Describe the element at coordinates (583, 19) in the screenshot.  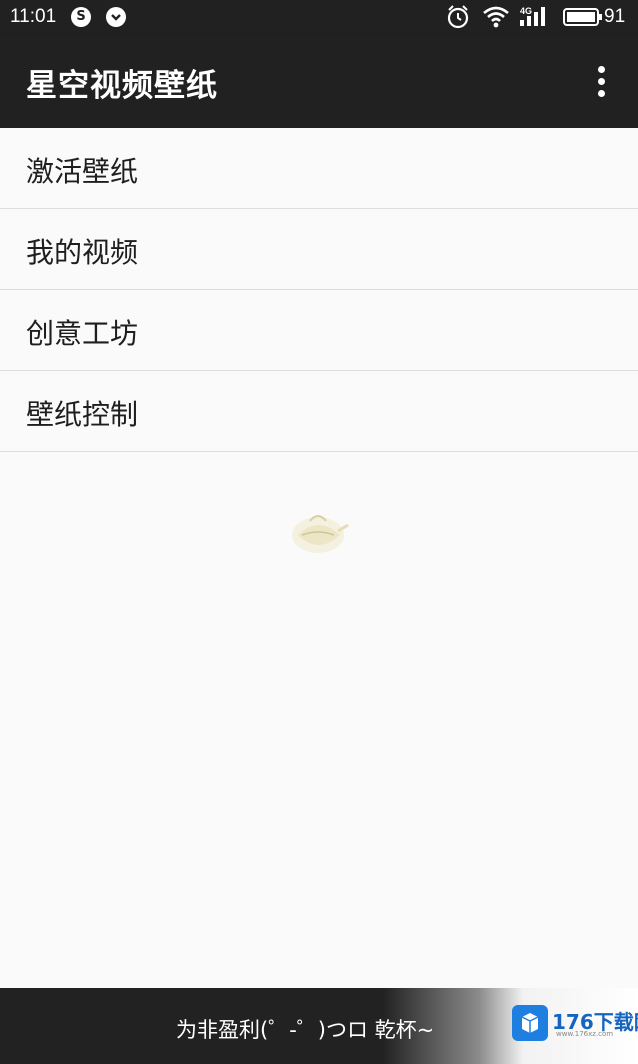
I see `battery-icon` at that location.